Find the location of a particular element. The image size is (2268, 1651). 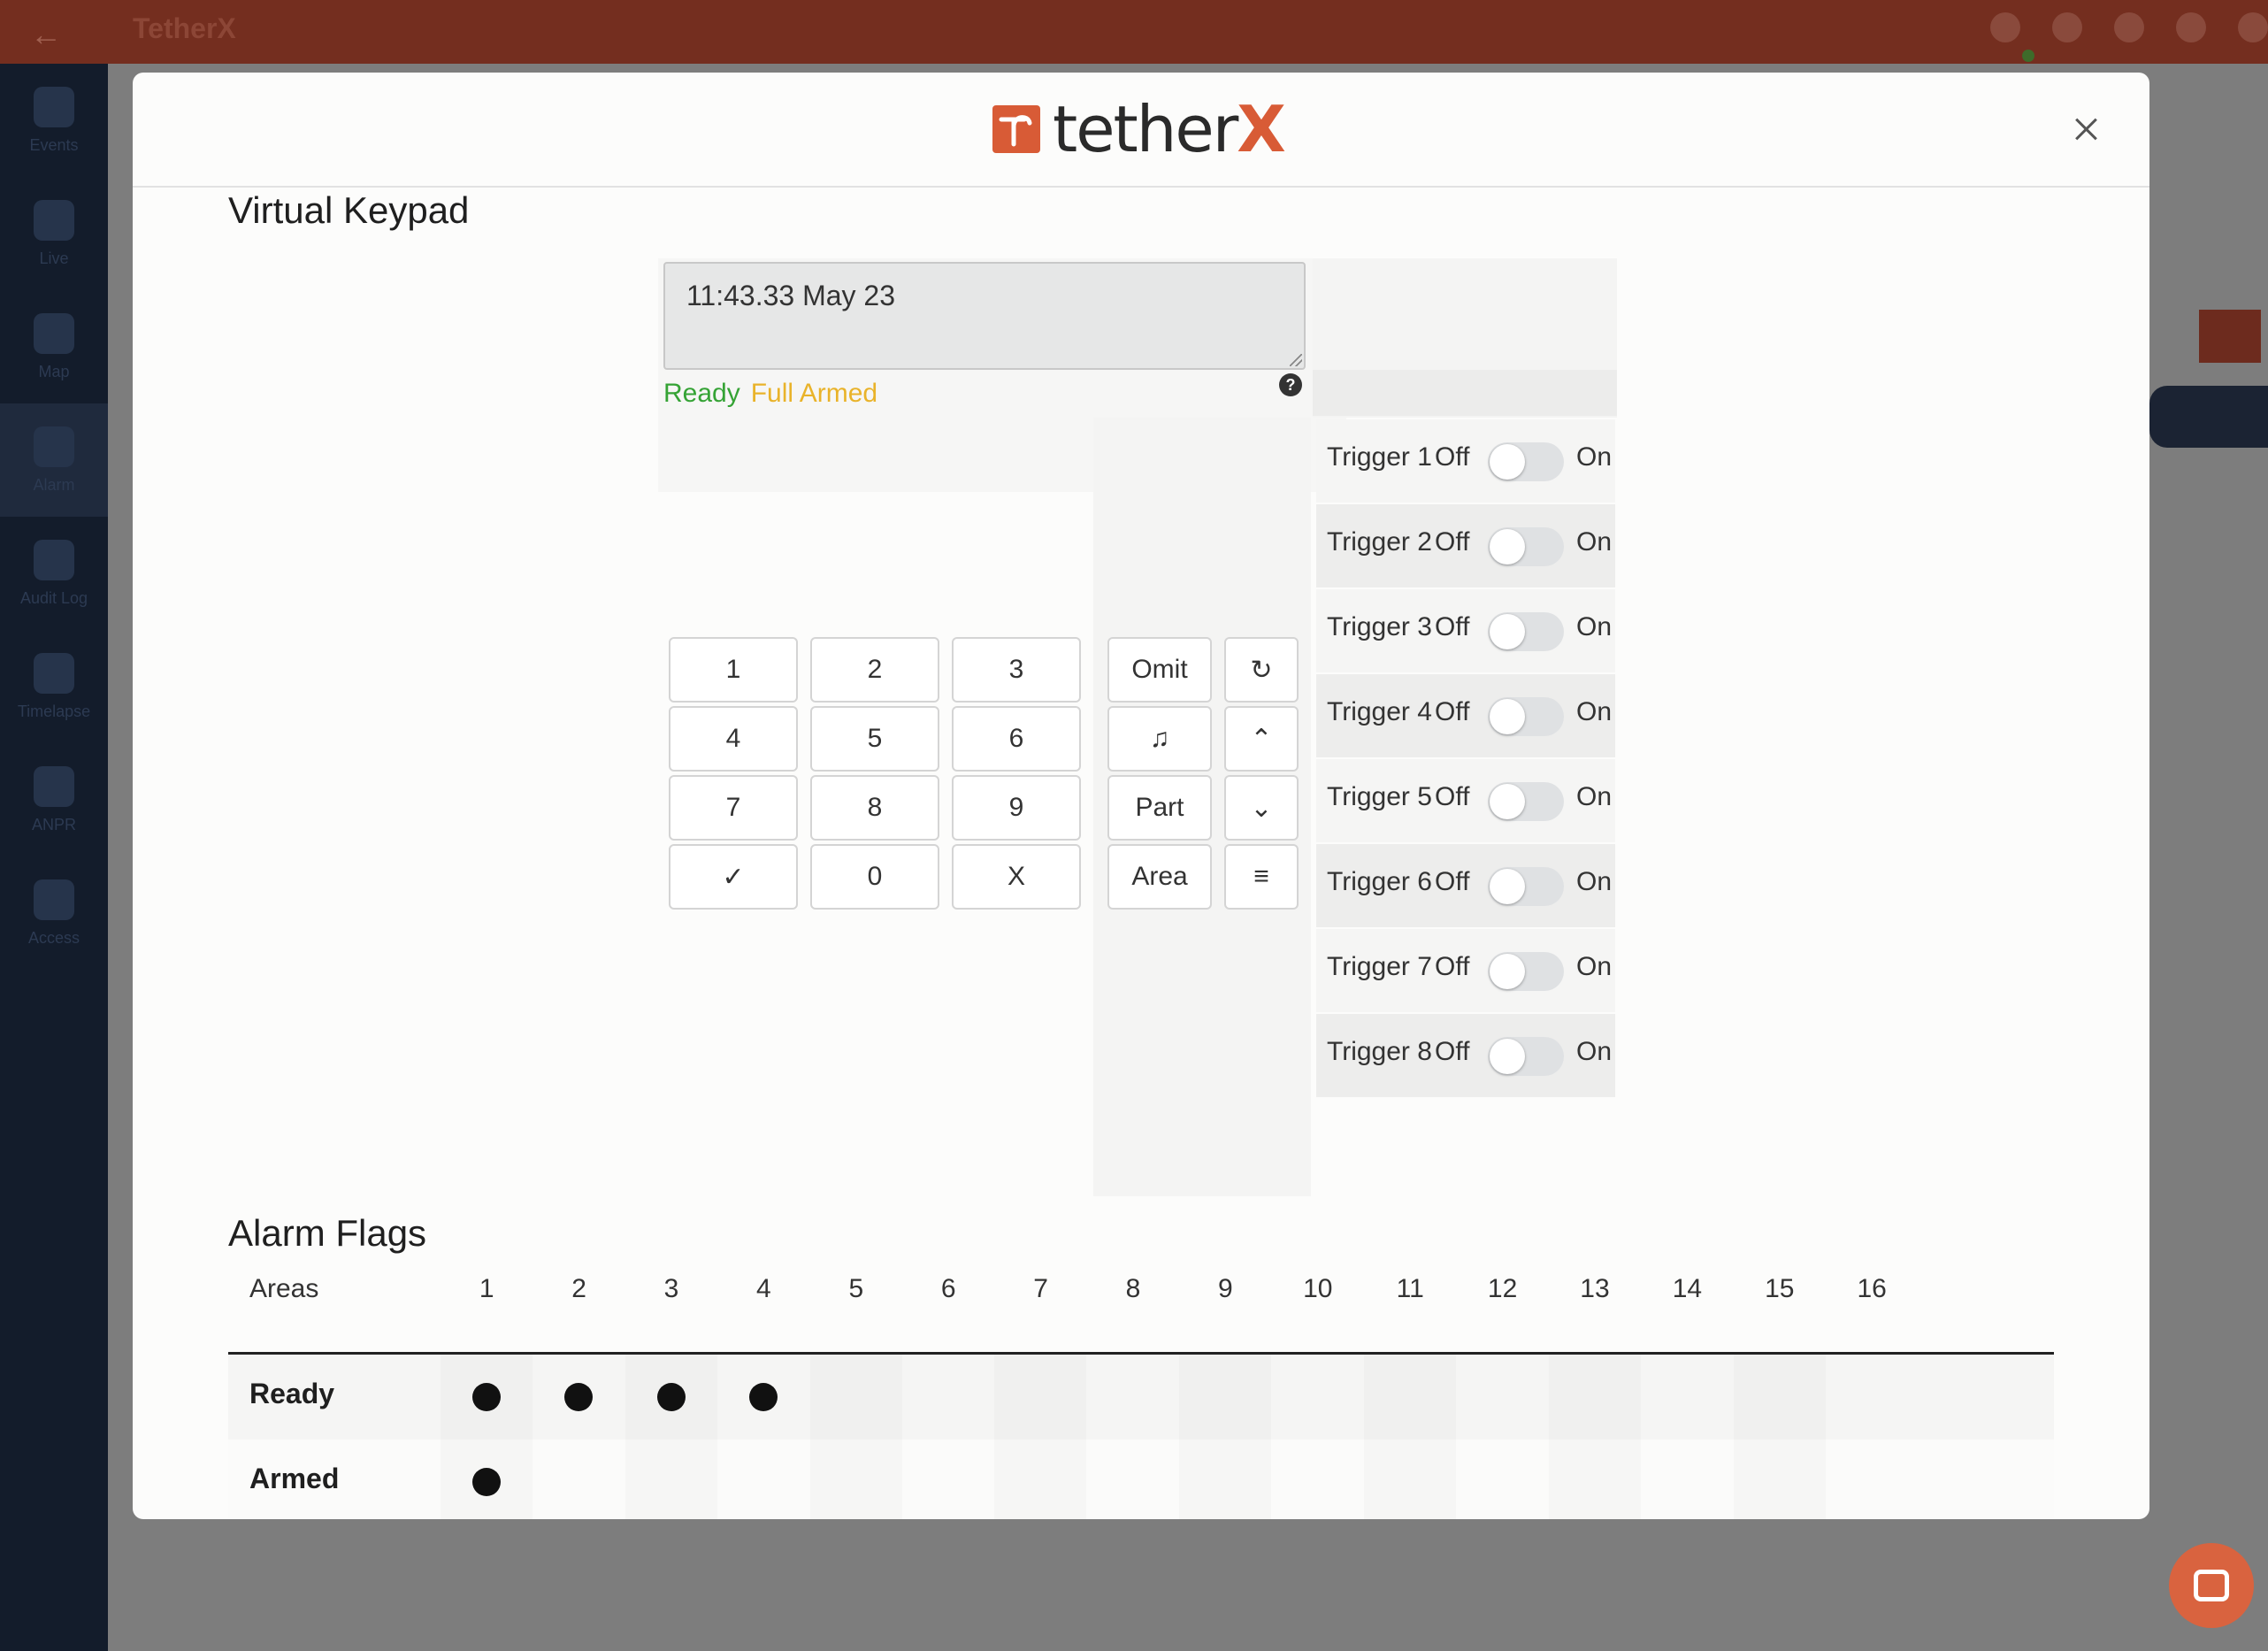

sidebar-item-label: Timelapse is located at coordinates (54, 711).